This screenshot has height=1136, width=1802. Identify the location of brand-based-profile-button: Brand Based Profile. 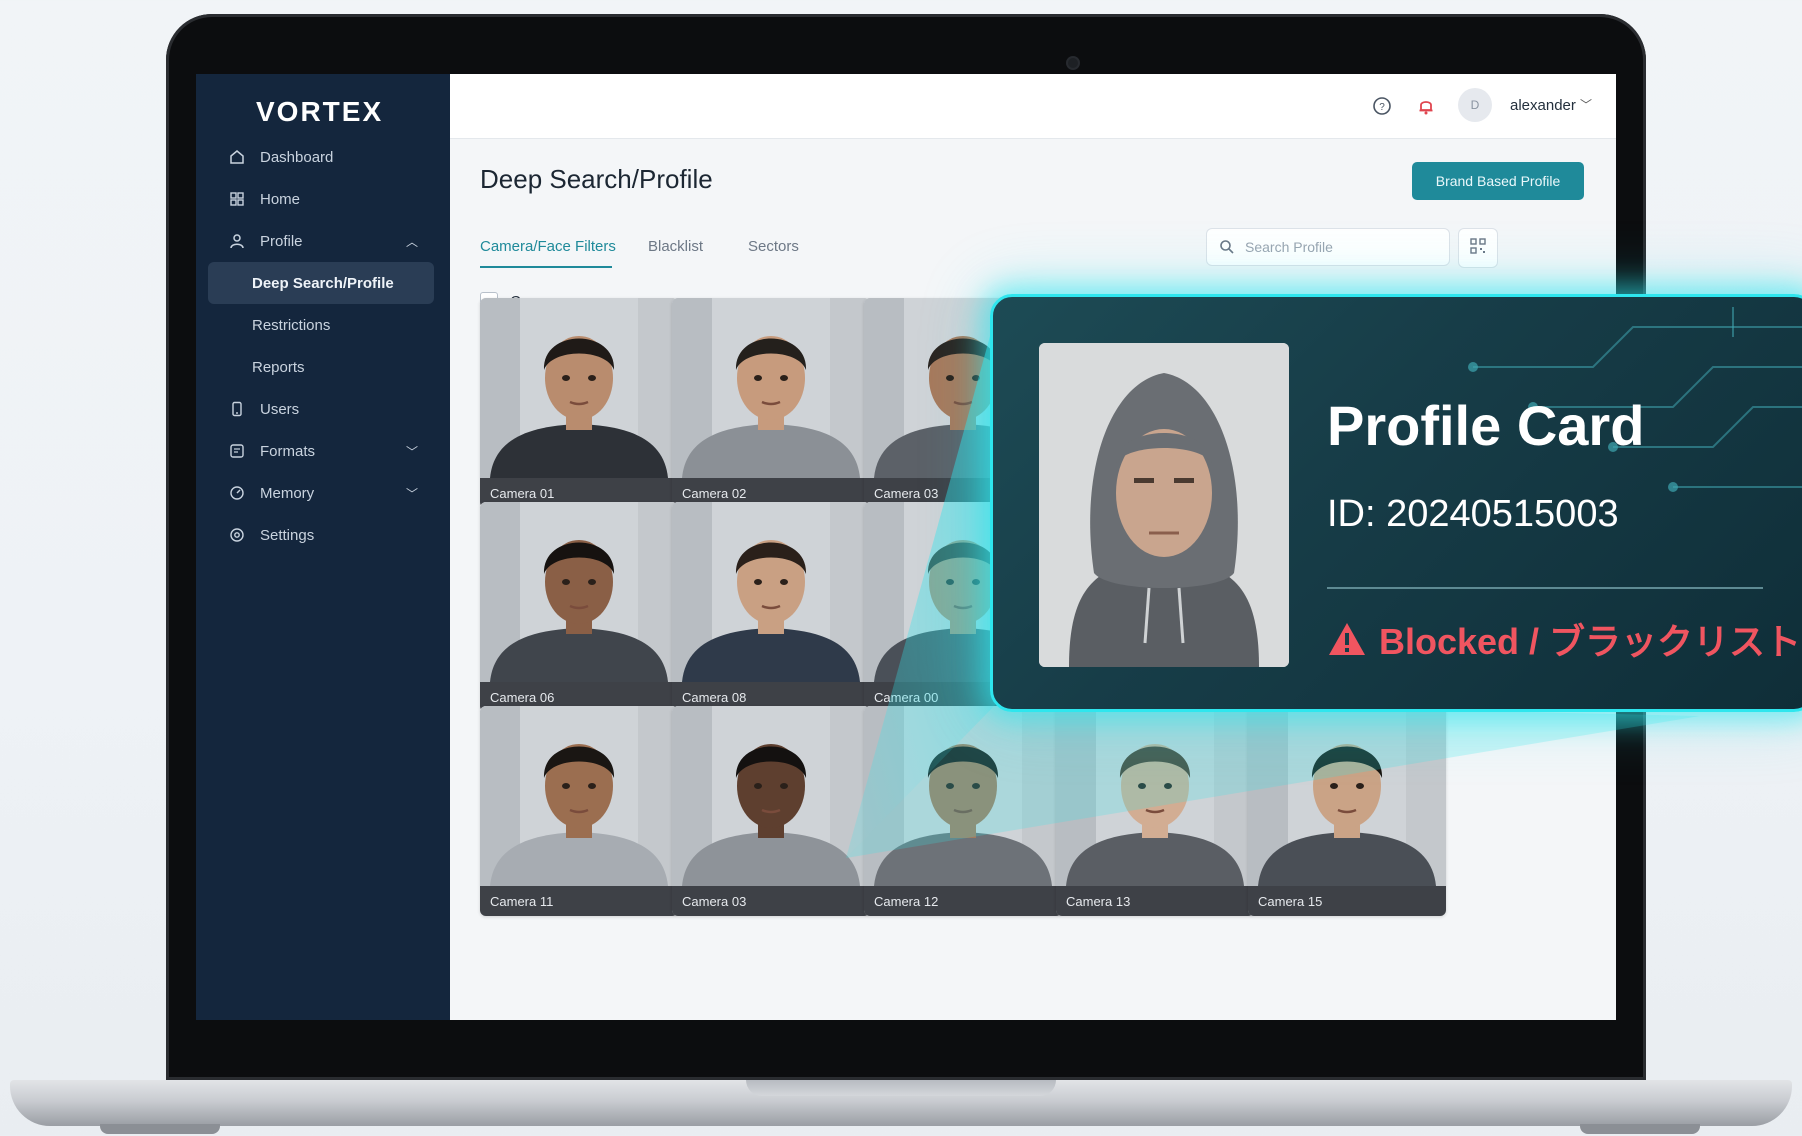
(1498, 181).